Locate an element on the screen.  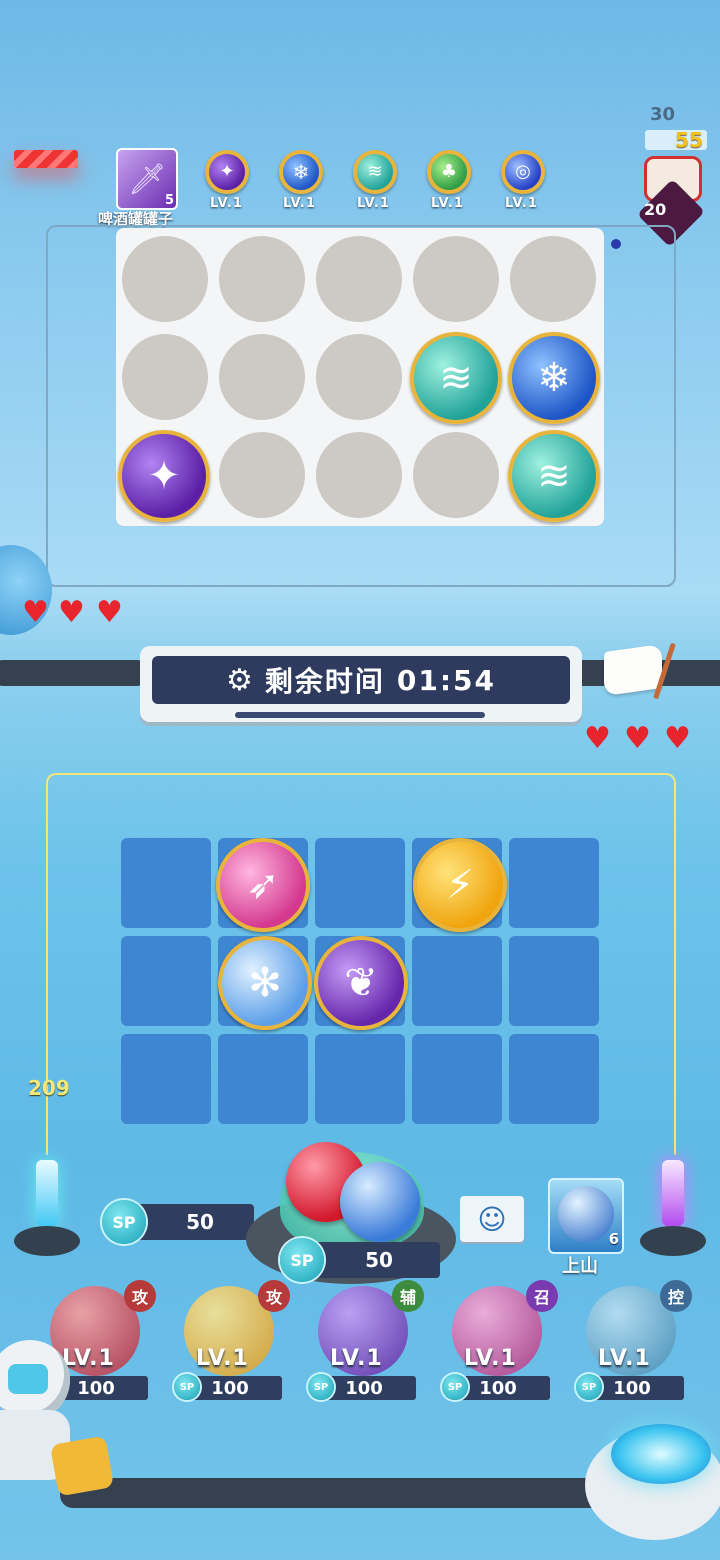
tag-badge: 控 is located at coordinates (676, 1296).